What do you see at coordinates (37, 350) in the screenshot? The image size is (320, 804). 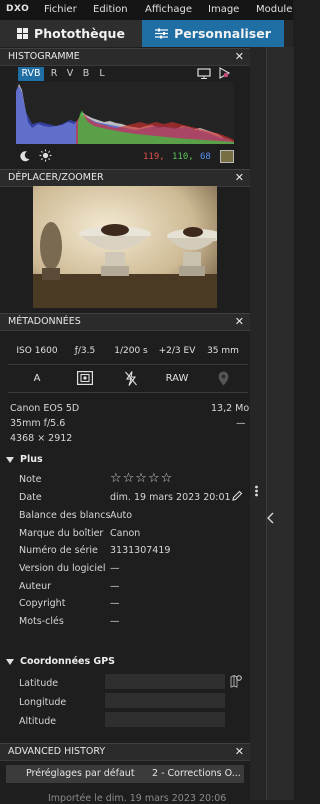 I see `iso-value: ISO 1600` at bounding box center [37, 350].